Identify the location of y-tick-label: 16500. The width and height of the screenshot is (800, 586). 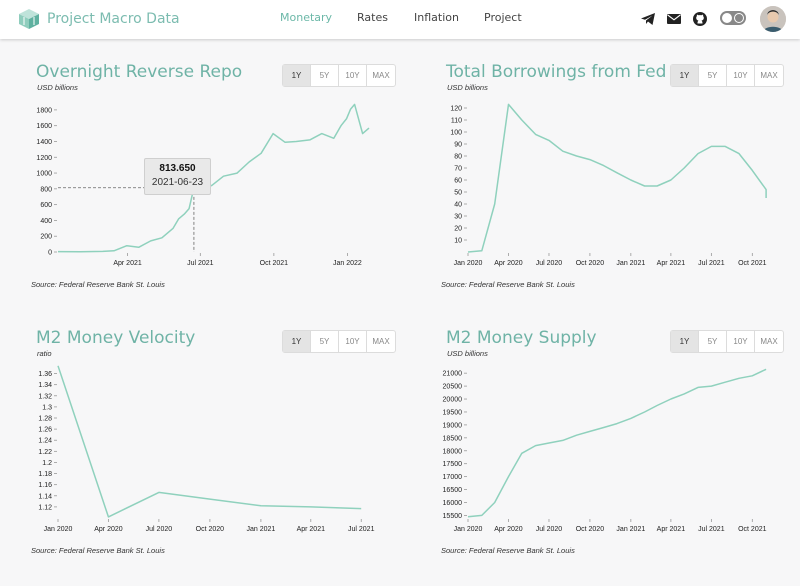
(453, 490).